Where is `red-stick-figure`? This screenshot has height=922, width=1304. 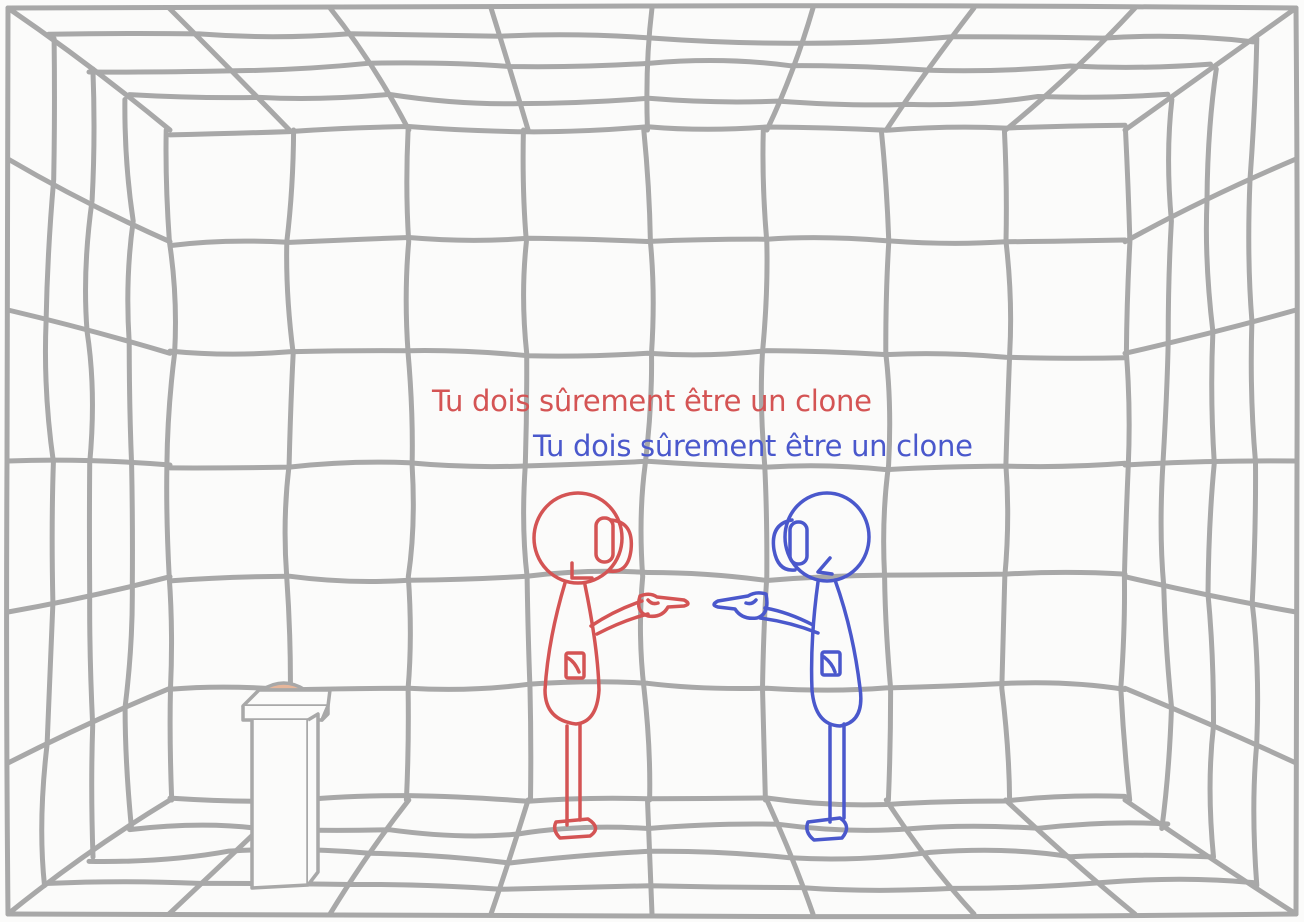
red-stick-figure is located at coordinates (611, 665).